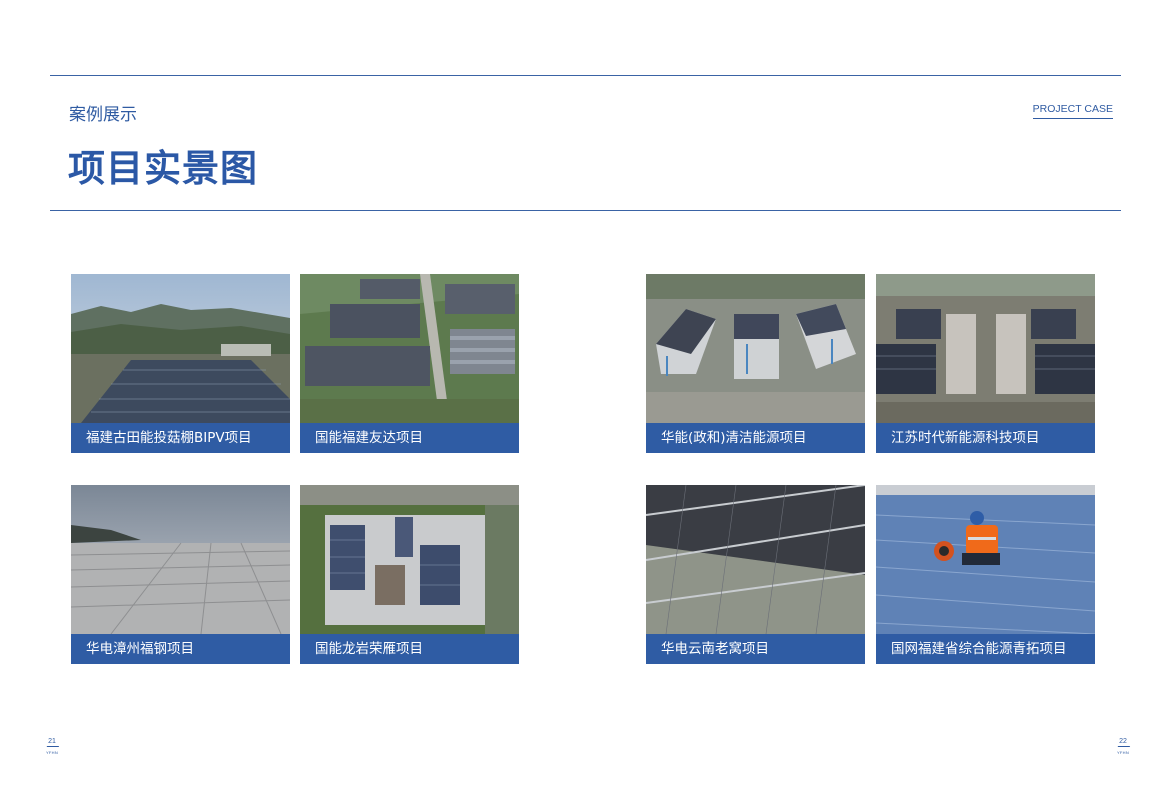  I want to click on project-card: 国网福建省综合能源青拓项目, so click(985, 574).